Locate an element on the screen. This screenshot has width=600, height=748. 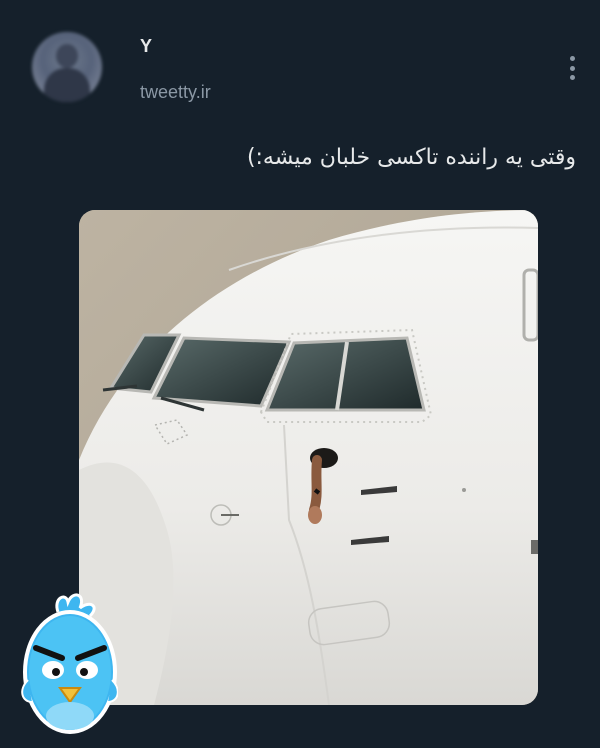
angry-bird-sticker-icon is located at coordinates (68, 665).